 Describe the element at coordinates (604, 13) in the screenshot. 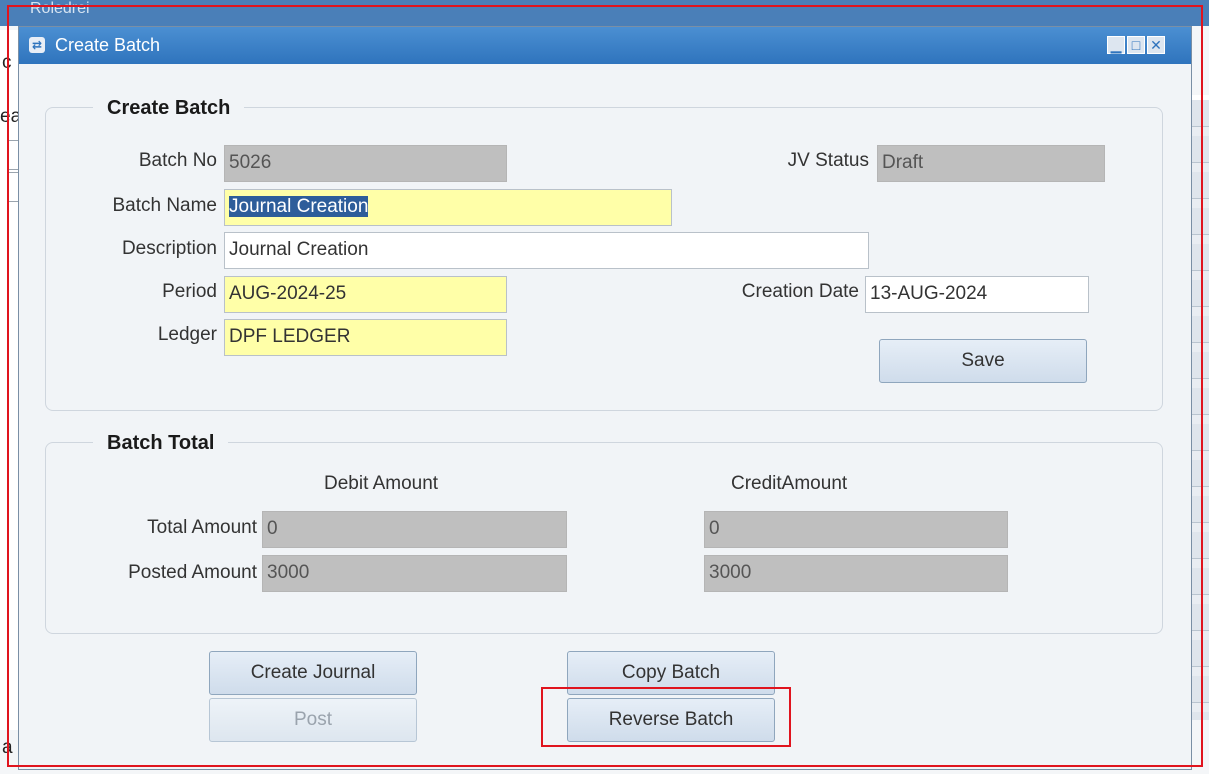

I see `background-titlebar: Roledrei` at that location.